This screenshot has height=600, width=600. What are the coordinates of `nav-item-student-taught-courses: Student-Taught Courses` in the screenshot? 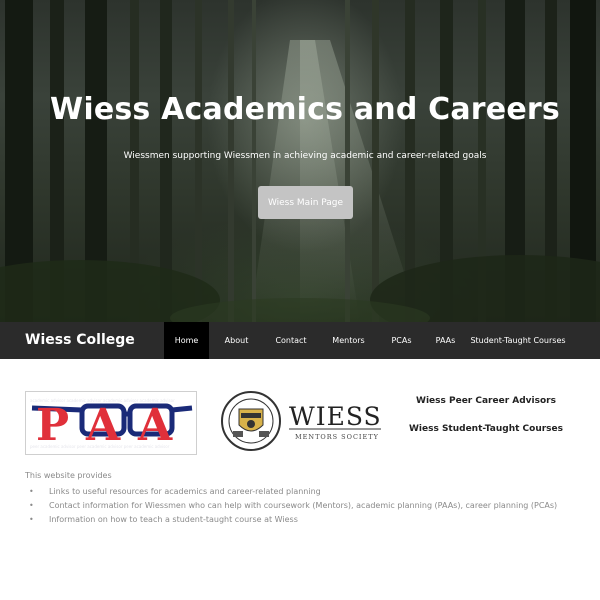 It's located at (518, 340).